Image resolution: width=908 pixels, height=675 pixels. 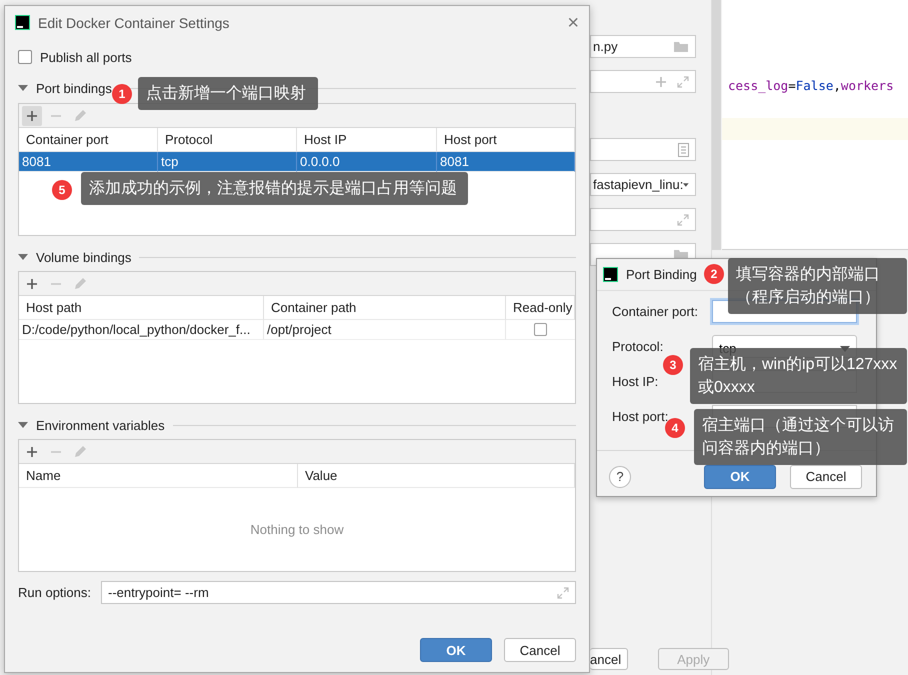 I want to click on document-icon, so click(x=683, y=149).